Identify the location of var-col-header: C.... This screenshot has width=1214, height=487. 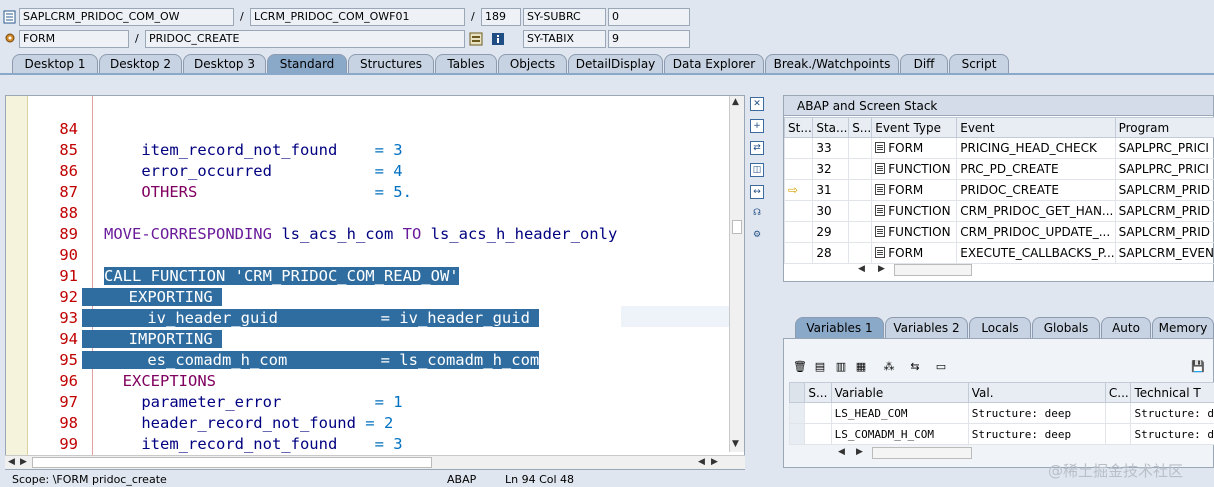
(1118, 392).